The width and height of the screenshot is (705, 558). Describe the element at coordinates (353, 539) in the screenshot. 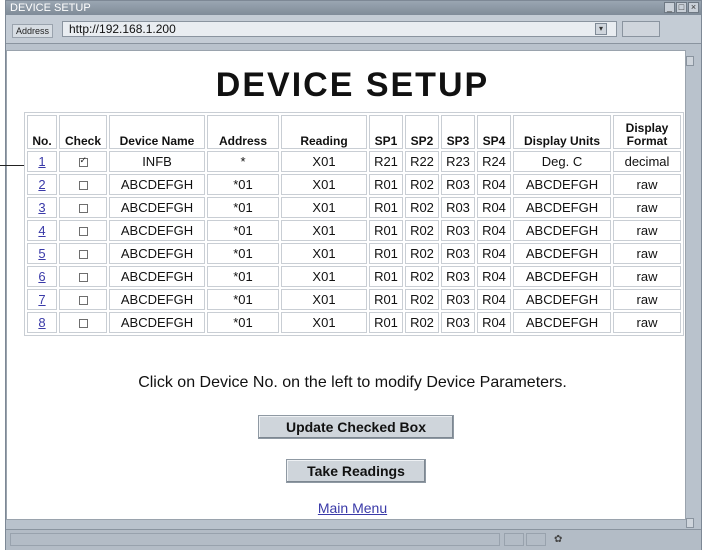

I see `status-bar: ✿` at that location.